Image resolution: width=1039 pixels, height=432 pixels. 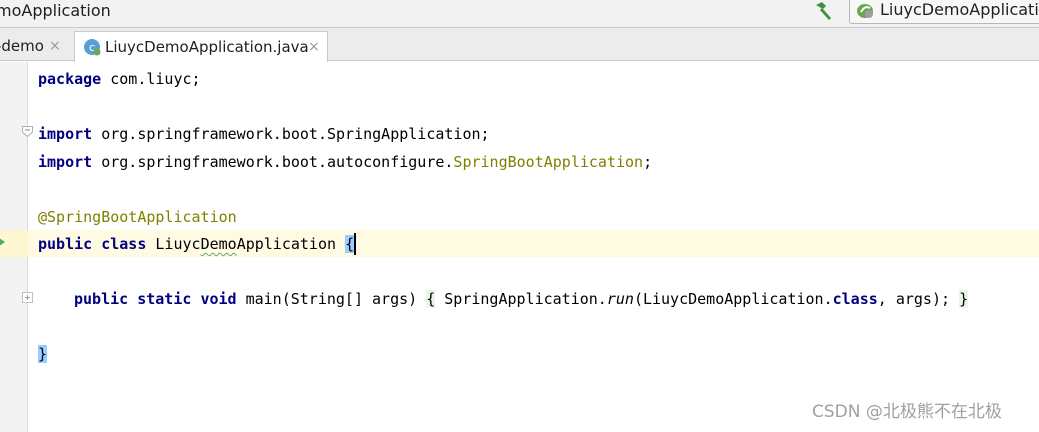 What do you see at coordinates (865, 11) in the screenshot?
I see `spring-boot-run-config-icon` at bounding box center [865, 11].